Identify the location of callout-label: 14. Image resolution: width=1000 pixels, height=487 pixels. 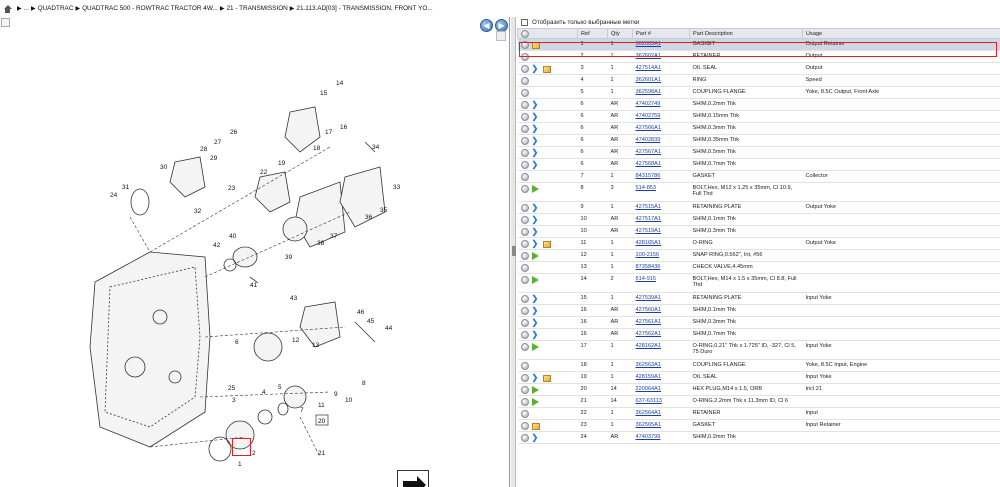
(340, 83).